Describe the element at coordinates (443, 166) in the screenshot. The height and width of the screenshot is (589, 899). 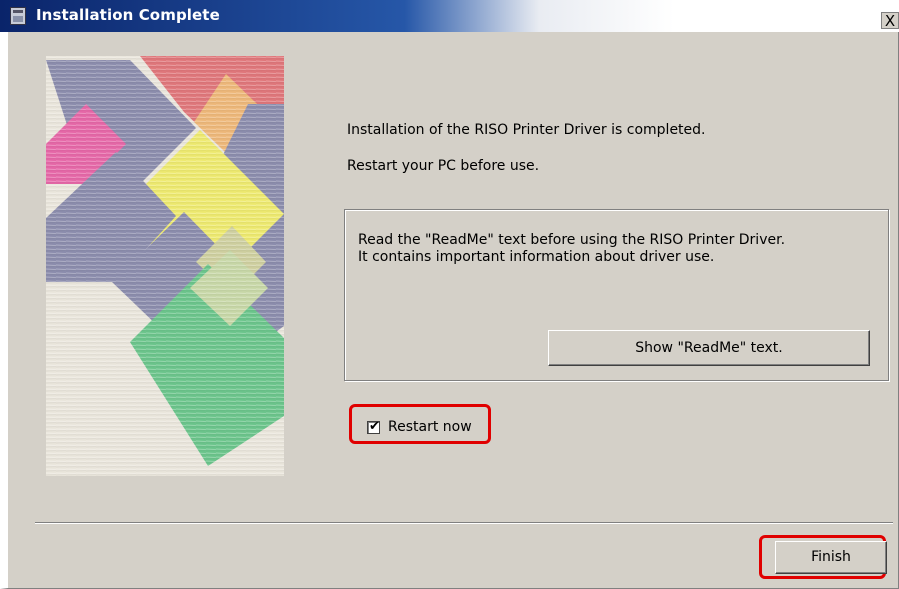
I see `restart-instruction: Restart your PC before use.` at that location.